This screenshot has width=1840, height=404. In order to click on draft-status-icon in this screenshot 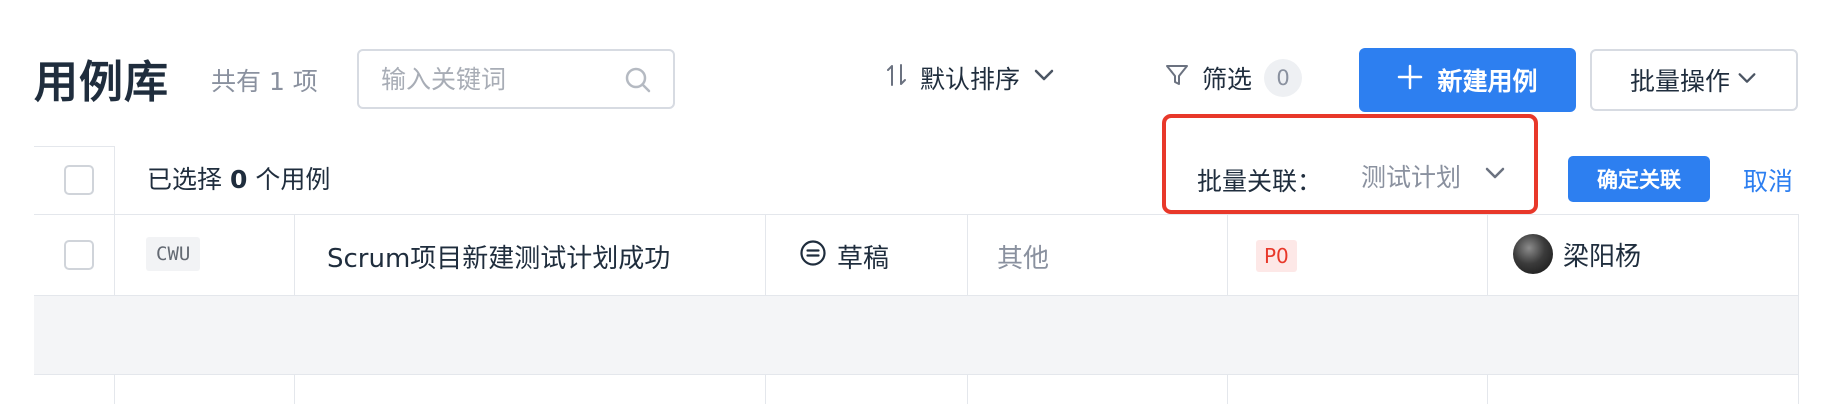, I will do `click(813, 256)`.